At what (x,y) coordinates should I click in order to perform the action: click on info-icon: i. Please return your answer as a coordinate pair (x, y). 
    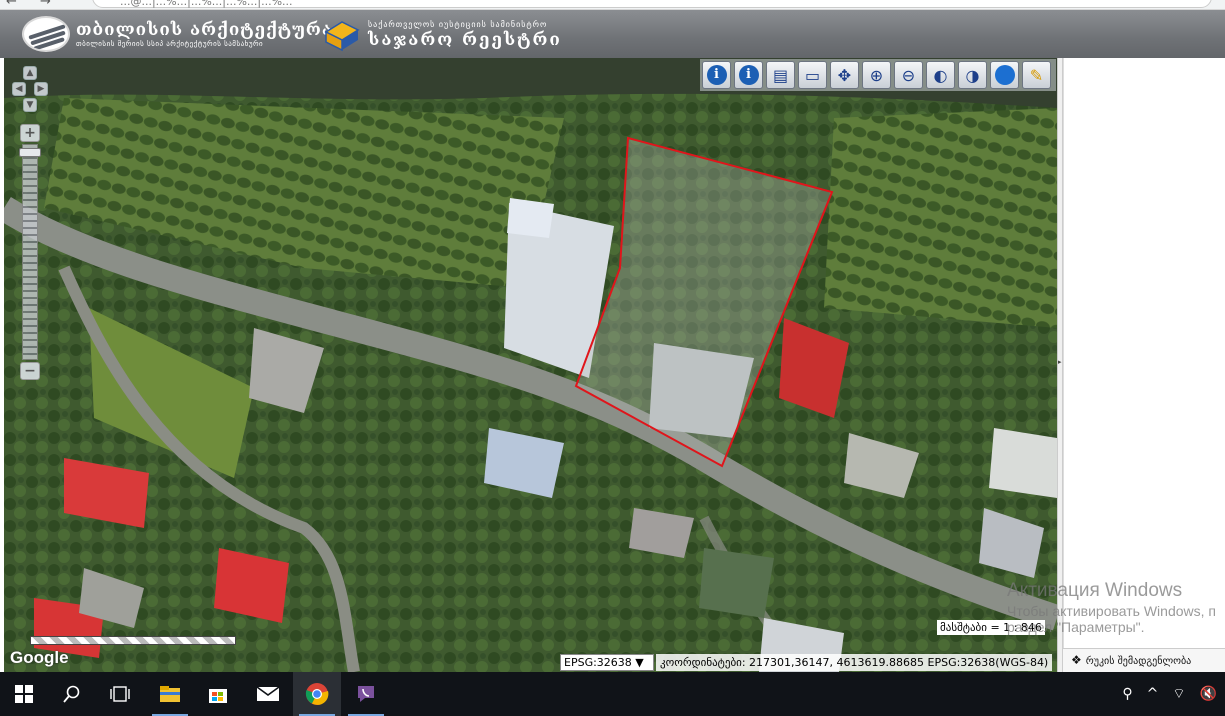
    Looking at the image, I should click on (716, 75).